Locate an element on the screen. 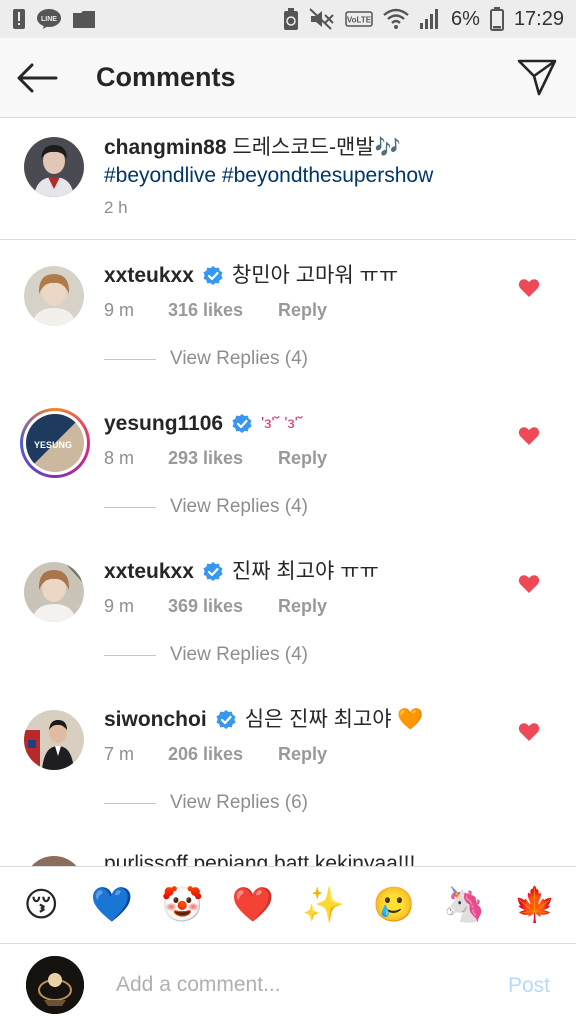 The image size is (576, 1024). arrow-left-icon is located at coordinates (37, 78).